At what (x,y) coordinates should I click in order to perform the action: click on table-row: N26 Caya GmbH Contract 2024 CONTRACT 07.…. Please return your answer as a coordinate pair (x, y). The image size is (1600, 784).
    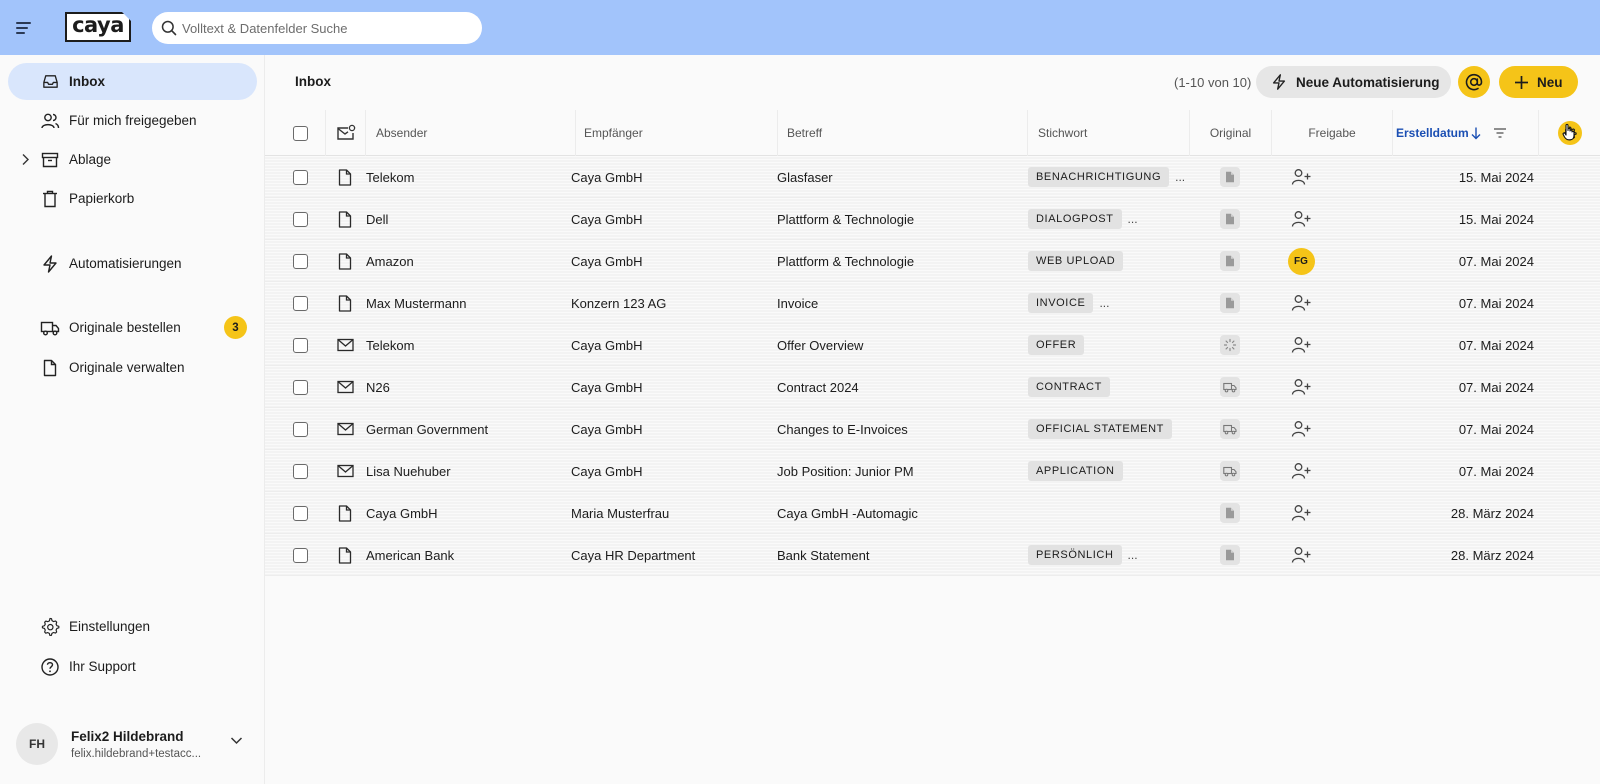
    Looking at the image, I should click on (932, 387).